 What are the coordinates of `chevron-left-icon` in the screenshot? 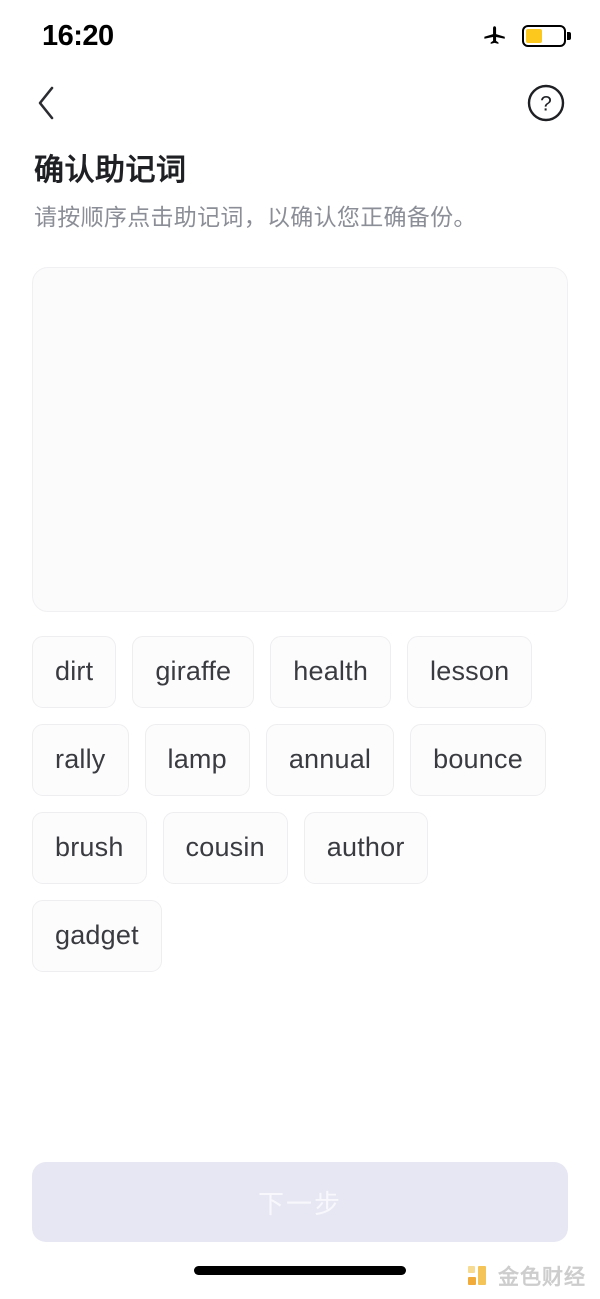 It's located at (46, 103).